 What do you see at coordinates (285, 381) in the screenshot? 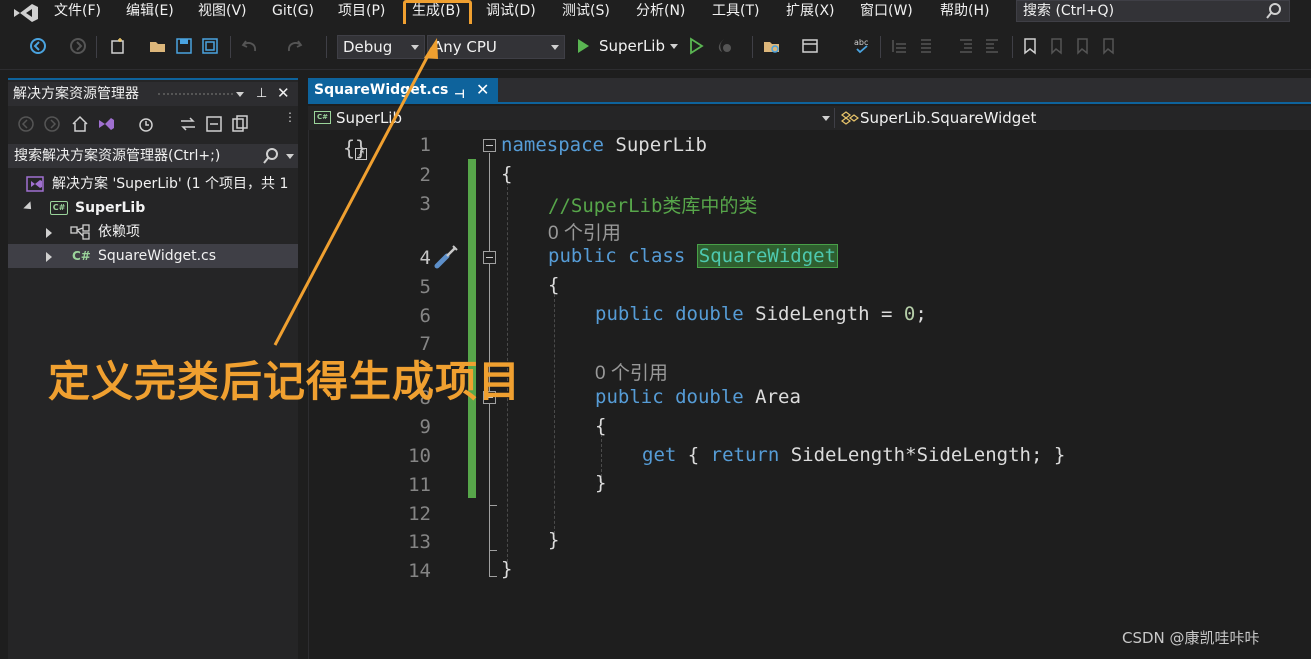
I see `annotation-callout: 定义完类后记得生成项目` at bounding box center [285, 381].